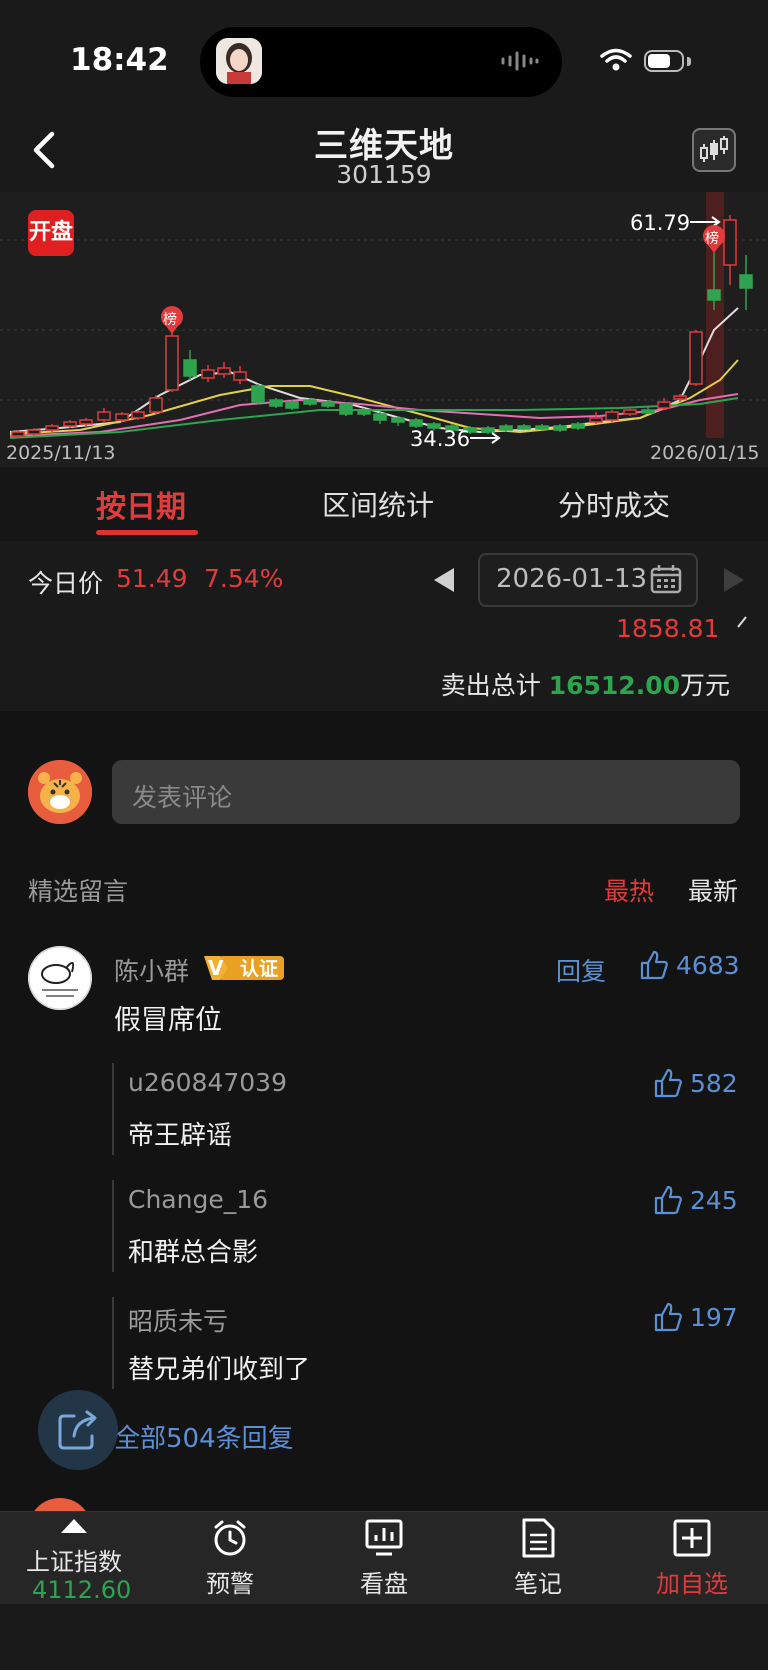 The height and width of the screenshot is (1670, 768). I want to click on candlestick-icon, so click(714, 149).